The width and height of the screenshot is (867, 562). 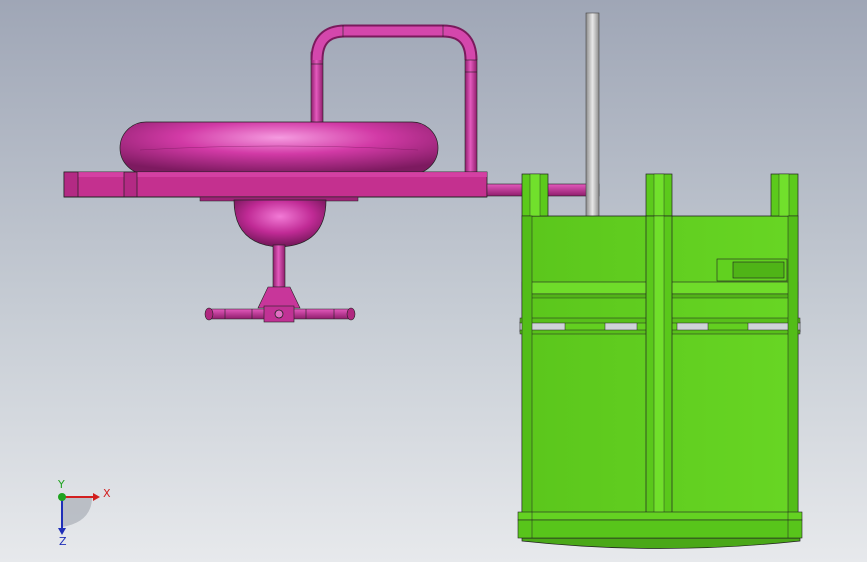 What do you see at coordinates (279, 148) in the screenshot?
I see `torus-tank` at bounding box center [279, 148].